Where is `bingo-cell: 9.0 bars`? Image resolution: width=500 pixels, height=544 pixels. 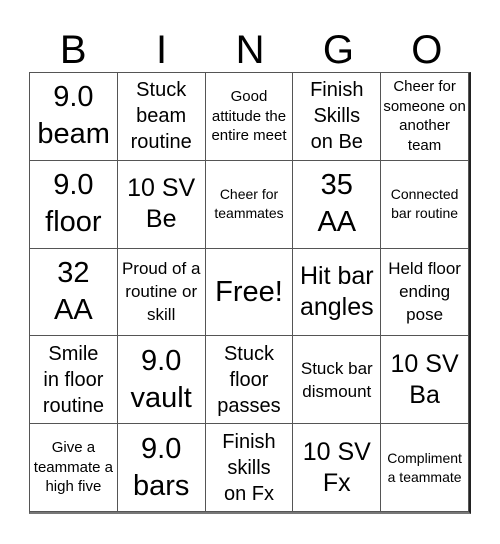 bingo-cell: 9.0 bars is located at coordinates (161, 468).